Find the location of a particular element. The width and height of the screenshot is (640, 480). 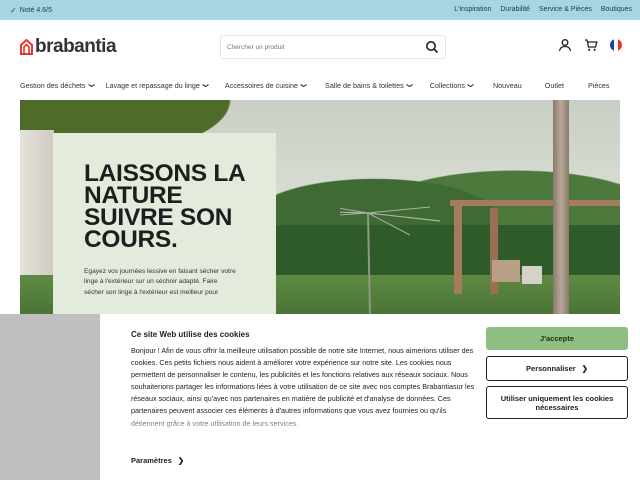

accept-cookies-button: J'accepte is located at coordinates (557, 338).